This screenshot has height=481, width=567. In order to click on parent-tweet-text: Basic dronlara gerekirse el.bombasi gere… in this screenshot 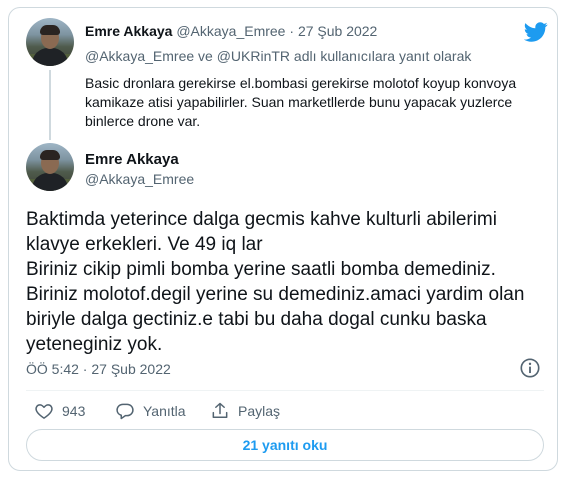, I will do `click(301, 102)`.